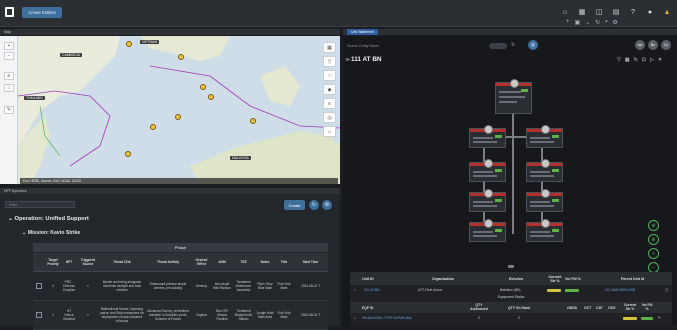 Image resolution: width=677 pixels, height=330 pixels. What do you see at coordinates (329, 131) in the screenshot?
I see `home-view-icon: ⌂` at bounding box center [329, 131].